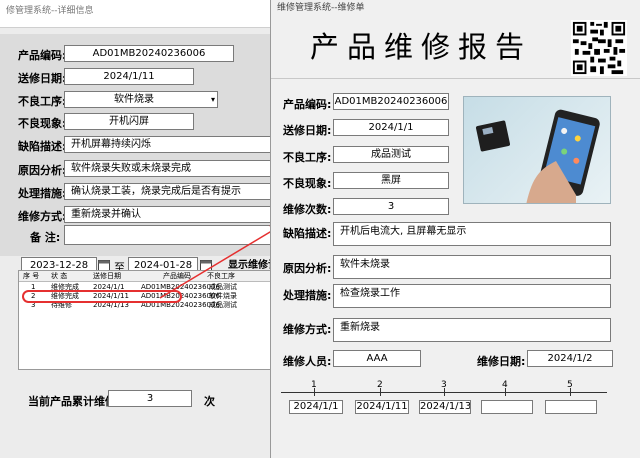  What do you see at coordinates (102, 296) in the screenshot?
I see `row-highlight` at bounding box center [102, 296].